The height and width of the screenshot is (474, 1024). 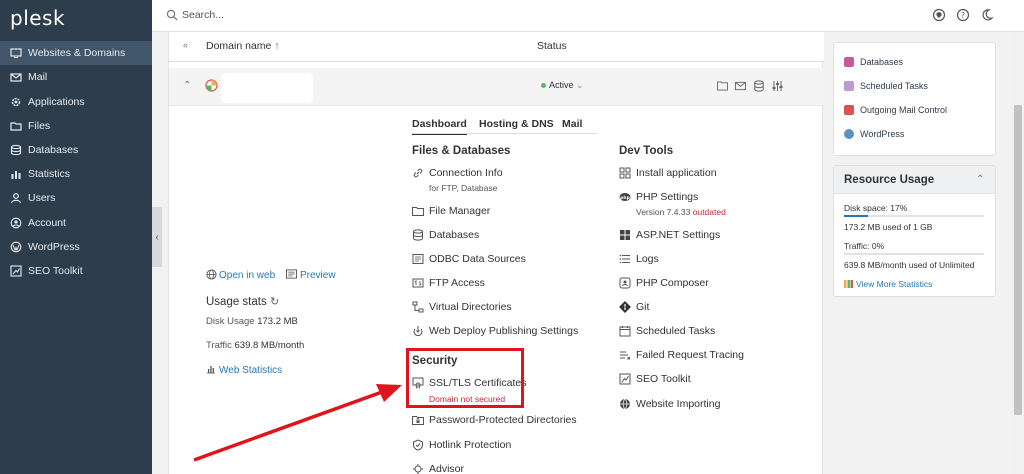 I want to click on quick-link-databases: Databases, so click(x=873, y=62).